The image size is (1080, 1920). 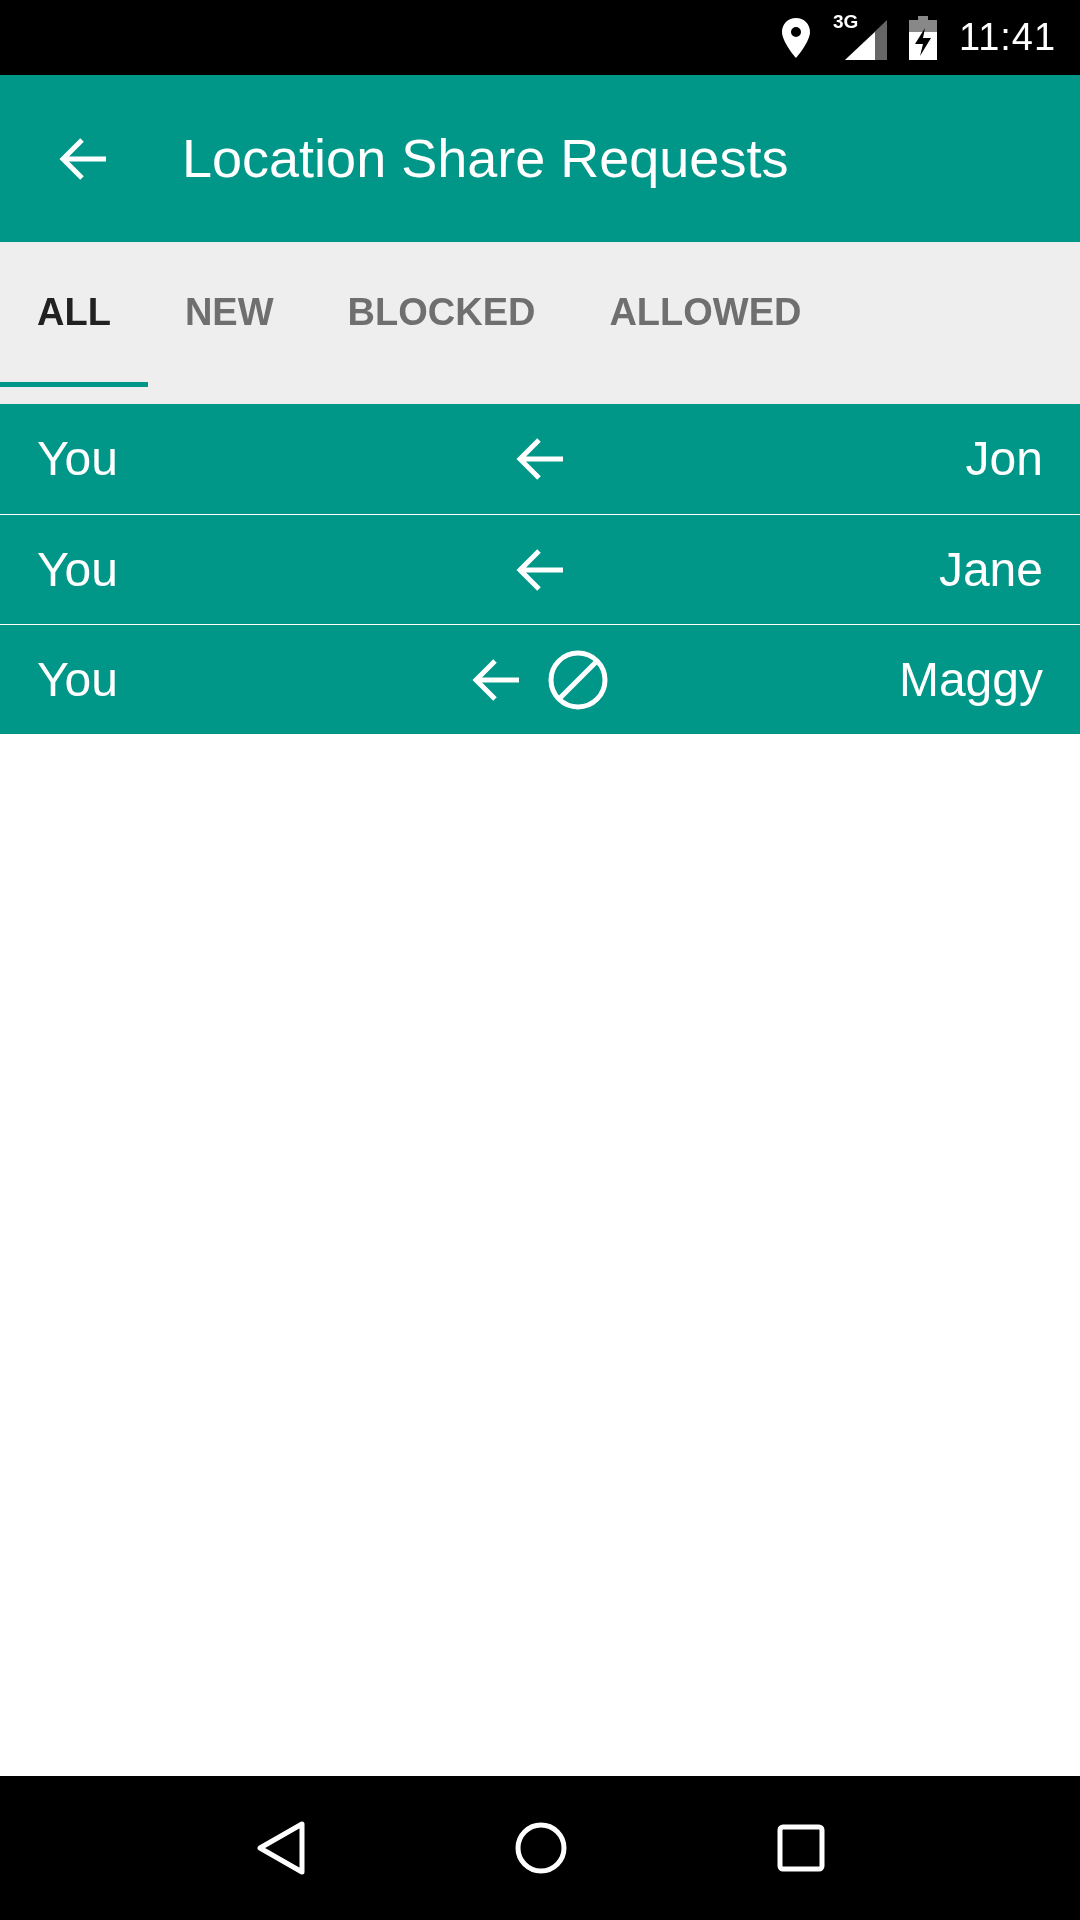 I want to click on back-nav-icon, so click(x=280, y=1848).